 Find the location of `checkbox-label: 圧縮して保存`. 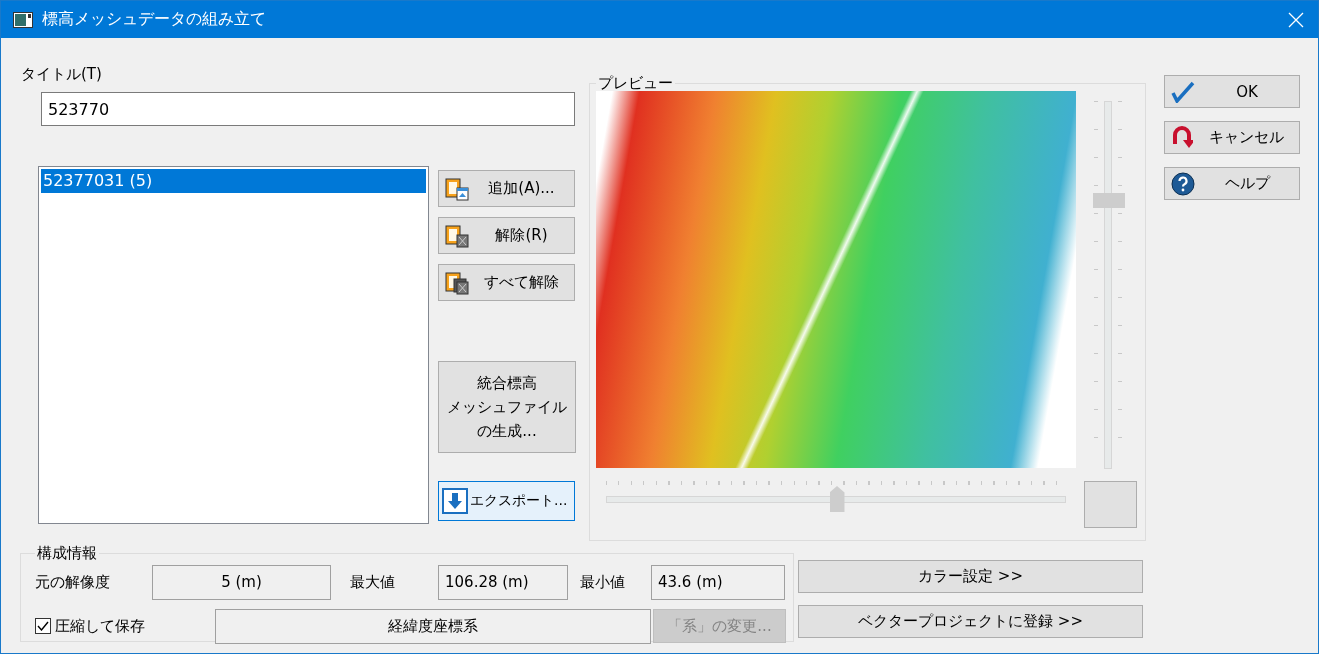

checkbox-label: 圧縮して保存 is located at coordinates (100, 626).